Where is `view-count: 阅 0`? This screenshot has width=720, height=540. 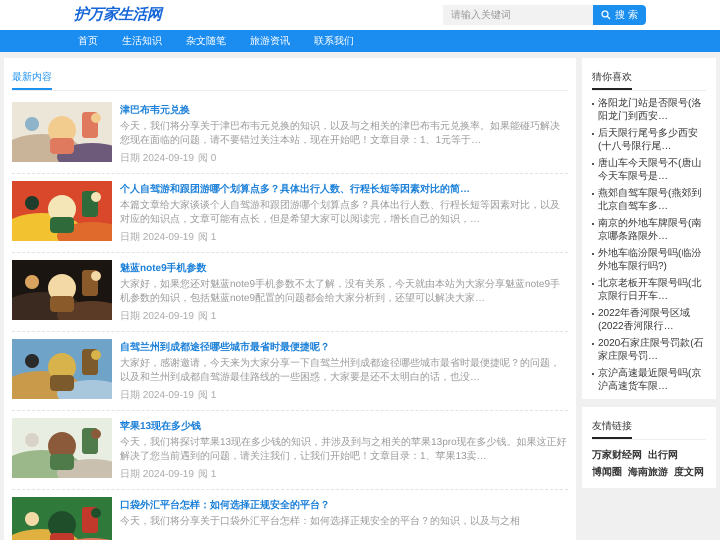
view-count: 阅 0 is located at coordinates (207, 159).